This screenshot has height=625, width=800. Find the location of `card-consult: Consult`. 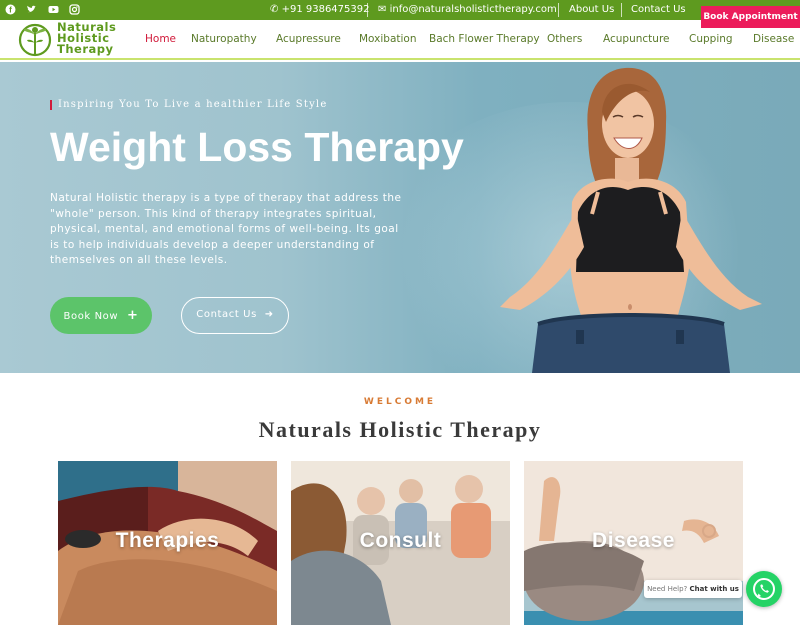

card-consult: Consult is located at coordinates (400, 543).